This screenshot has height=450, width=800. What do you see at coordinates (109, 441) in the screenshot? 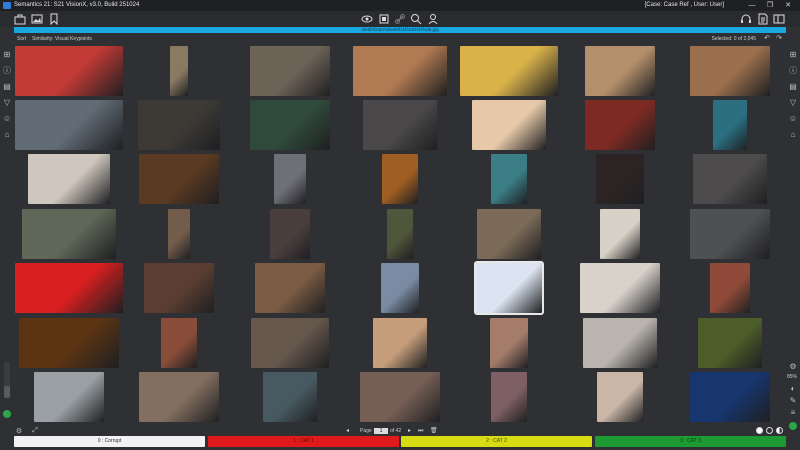
I see `category-0-button: 0 : Corrupt` at bounding box center [109, 441].